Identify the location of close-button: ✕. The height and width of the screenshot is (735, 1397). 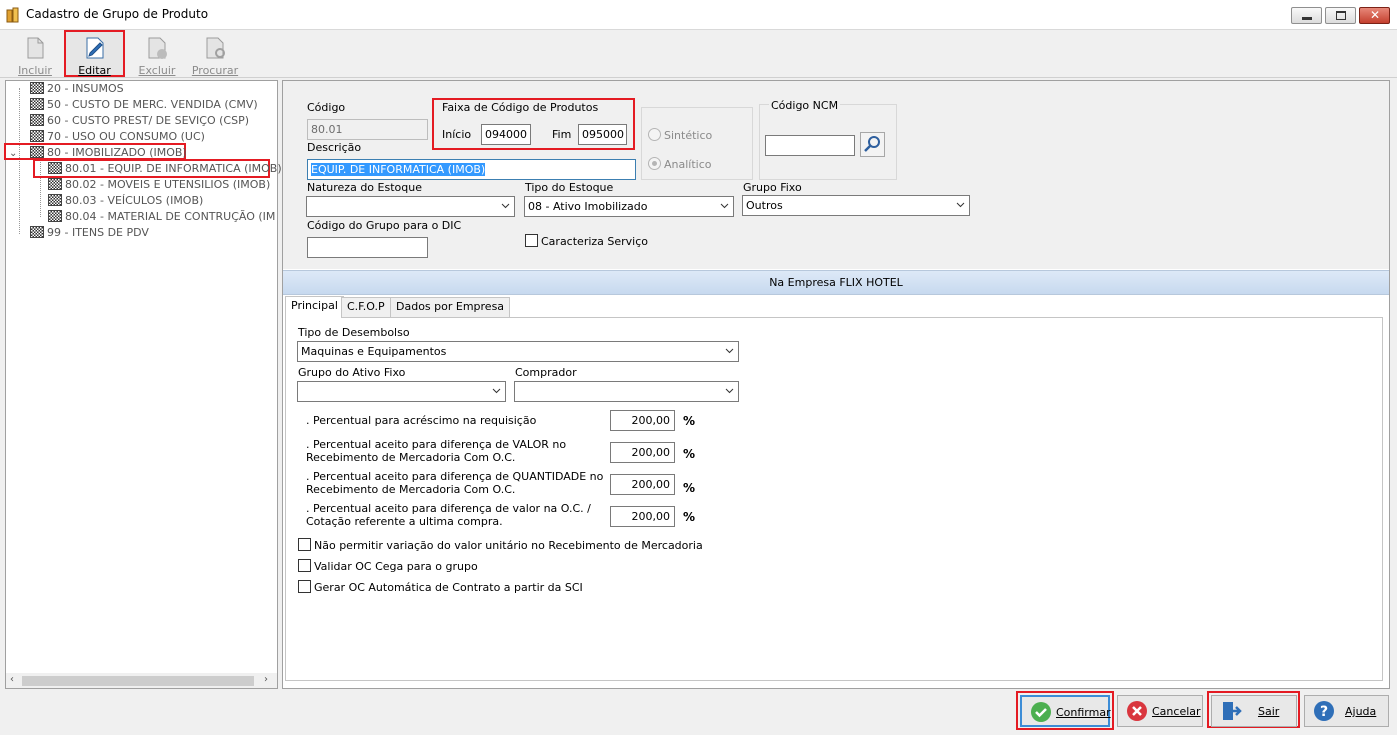
(1374, 15).